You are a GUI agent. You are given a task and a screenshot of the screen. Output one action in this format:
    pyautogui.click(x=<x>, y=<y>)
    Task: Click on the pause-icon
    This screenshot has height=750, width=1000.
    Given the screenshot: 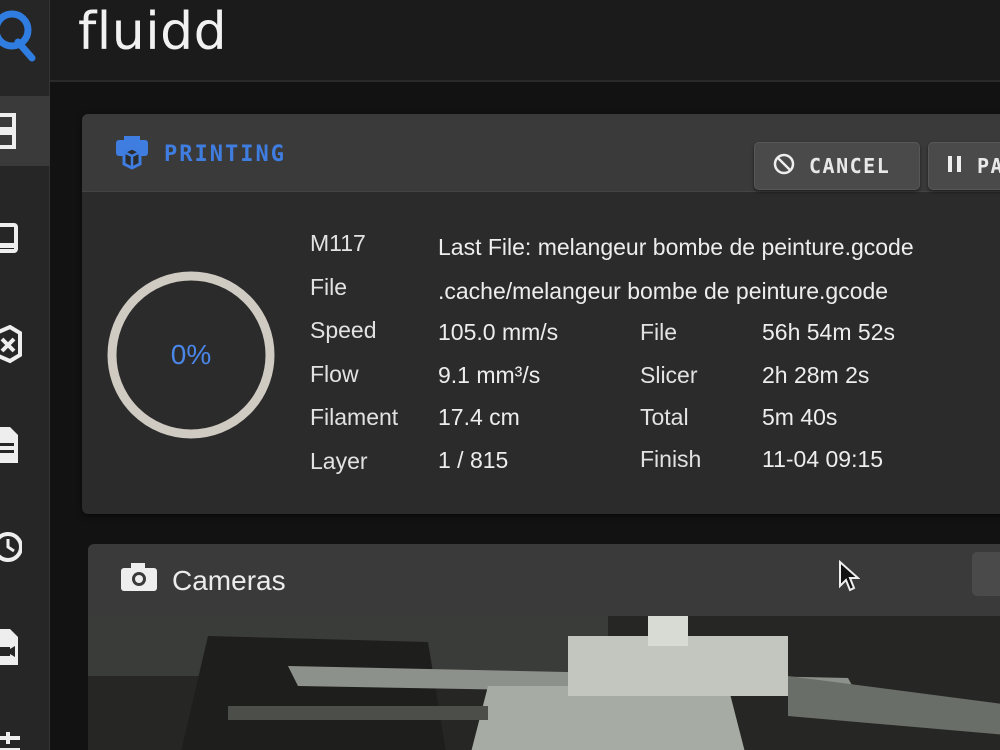 What is the action you would take?
    pyautogui.click(x=955, y=166)
    